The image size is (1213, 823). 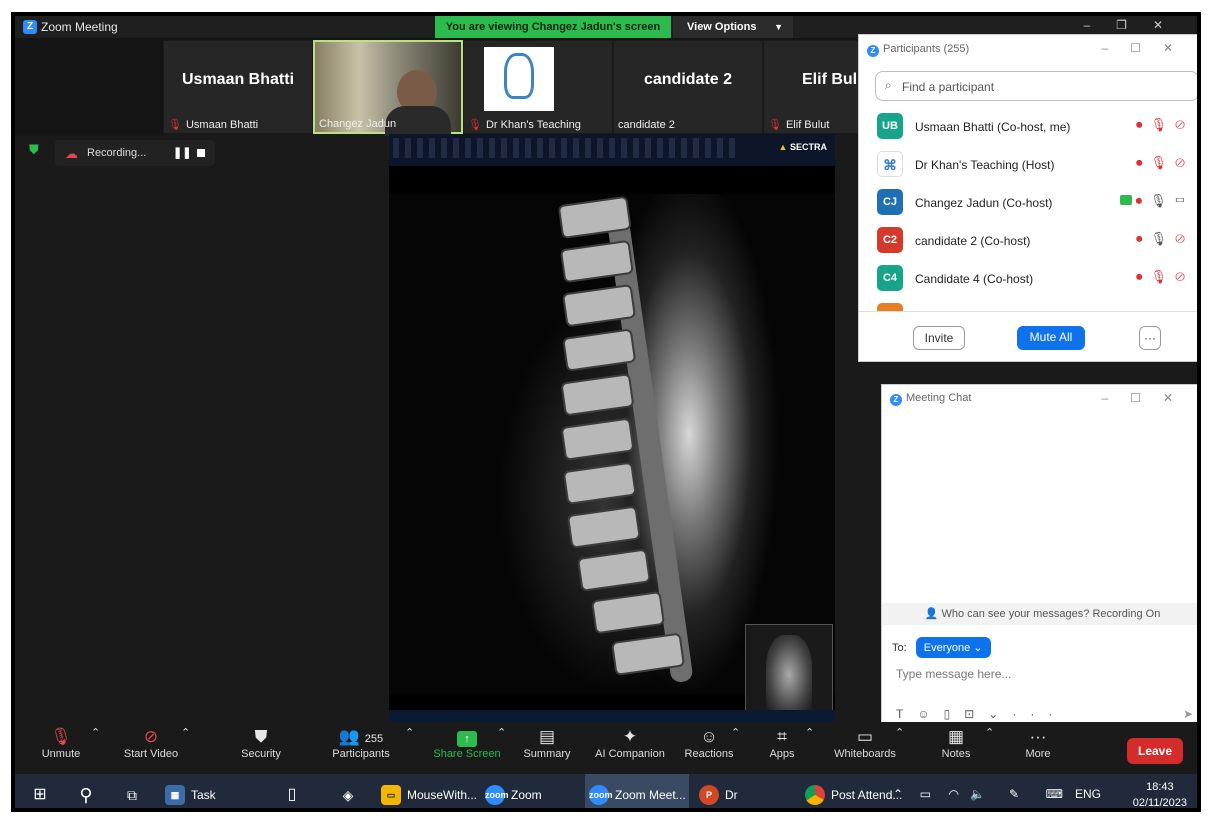 What do you see at coordinates (175, 795) in the screenshot?
I see `task-manager-icon: ▦` at bounding box center [175, 795].